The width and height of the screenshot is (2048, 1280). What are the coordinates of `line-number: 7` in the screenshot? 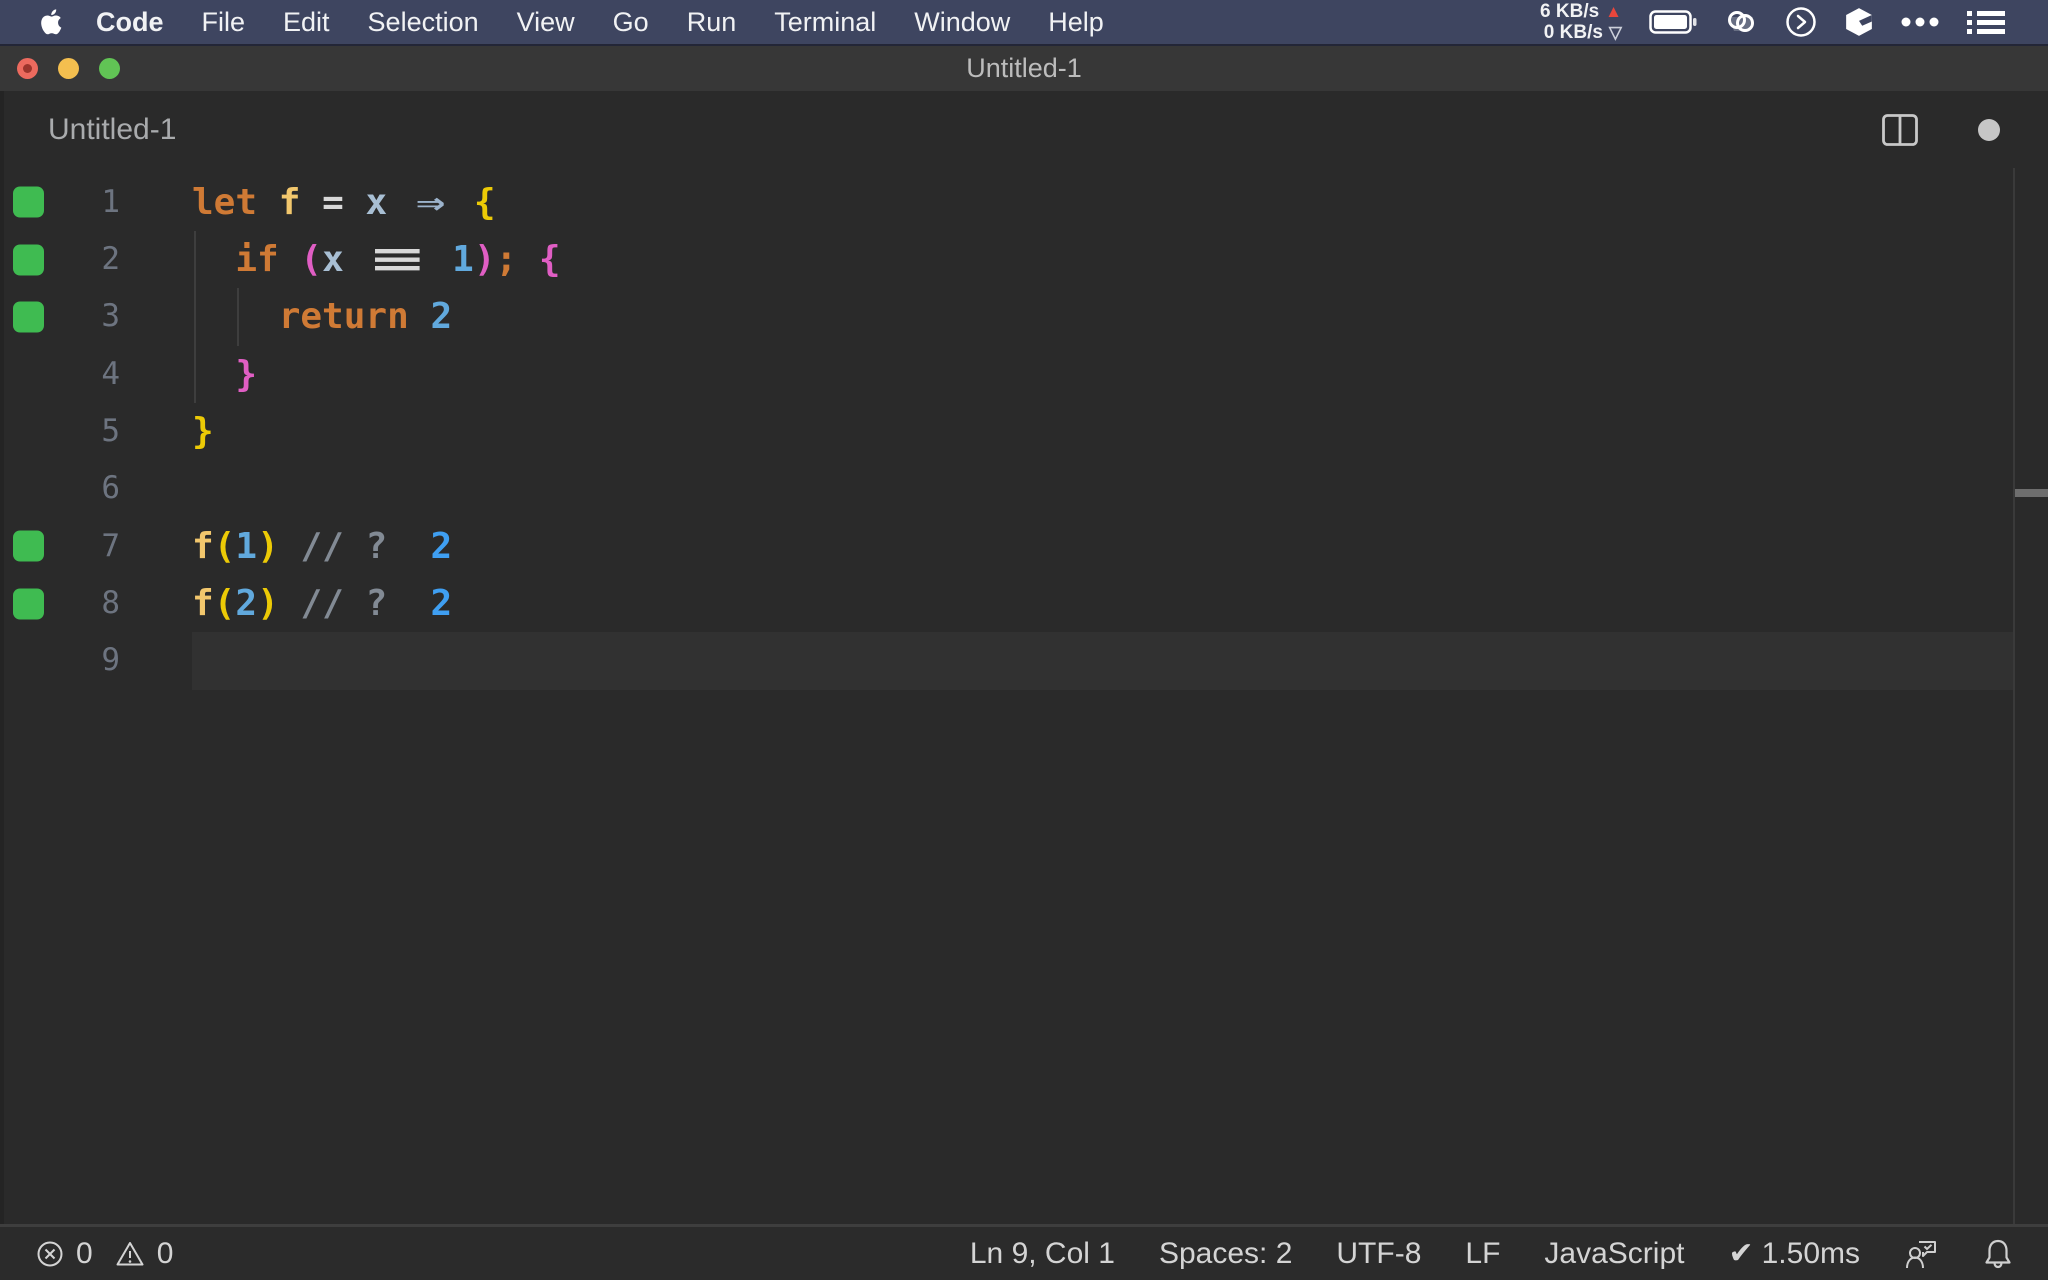 It's located at (110, 545).